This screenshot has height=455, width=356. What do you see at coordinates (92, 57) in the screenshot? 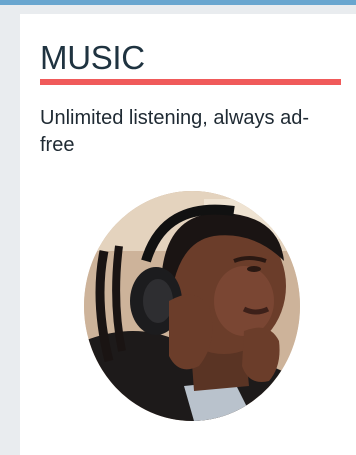
I see `section-title: MUSIC` at bounding box center [92, 57].